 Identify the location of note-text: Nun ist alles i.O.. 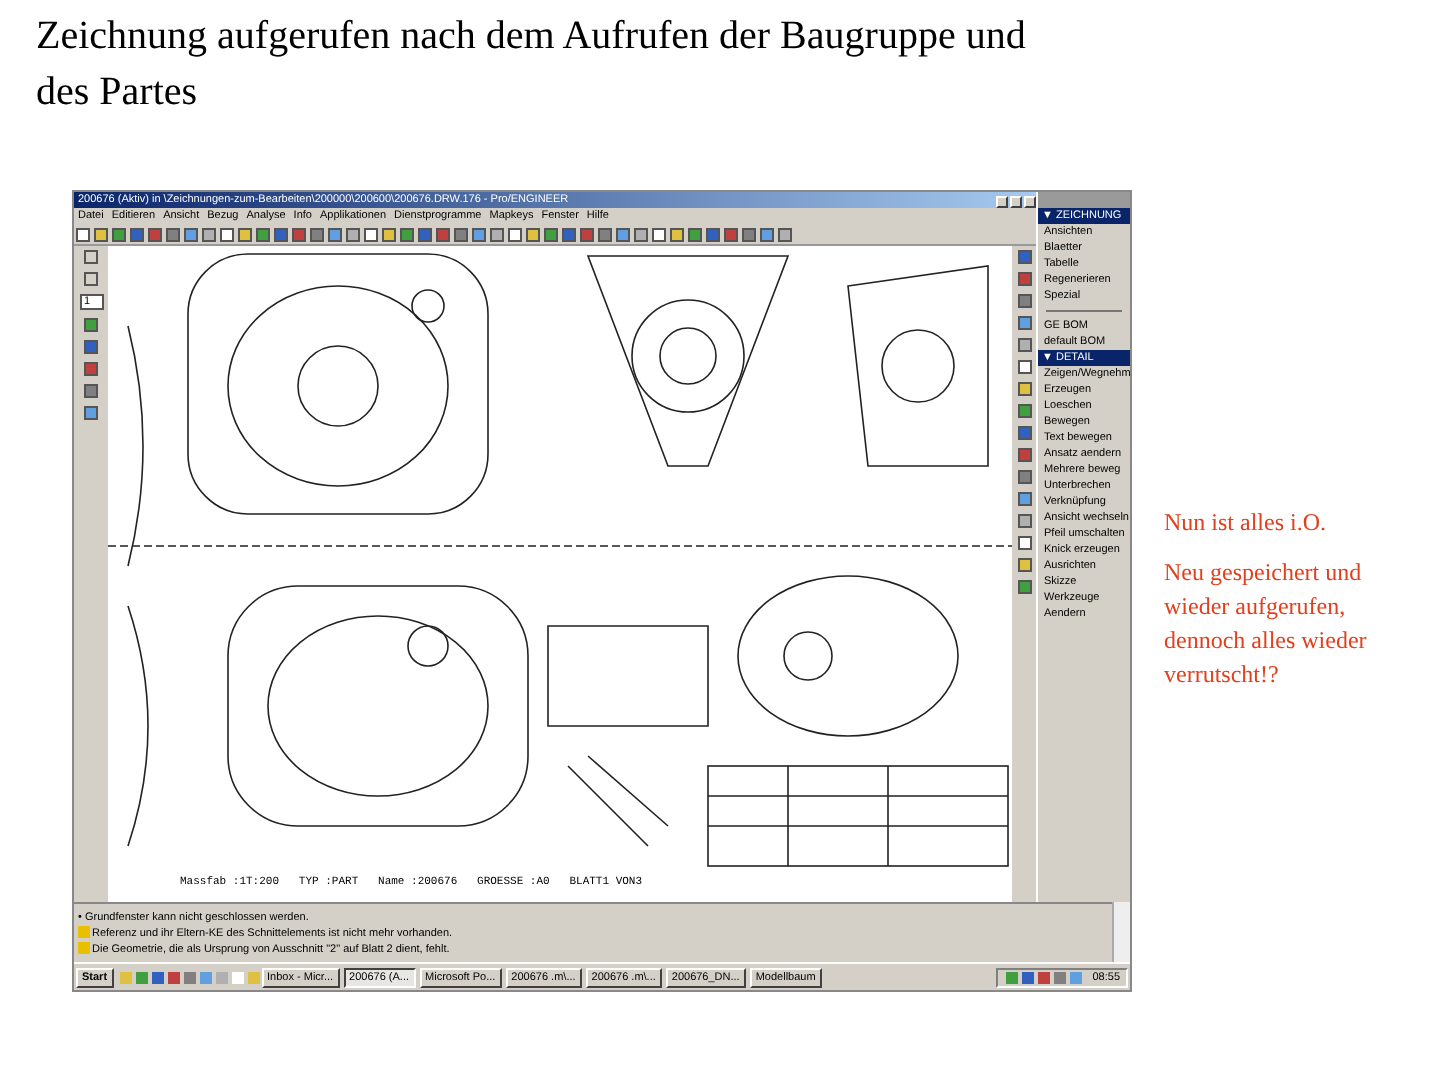
(1246, 523).